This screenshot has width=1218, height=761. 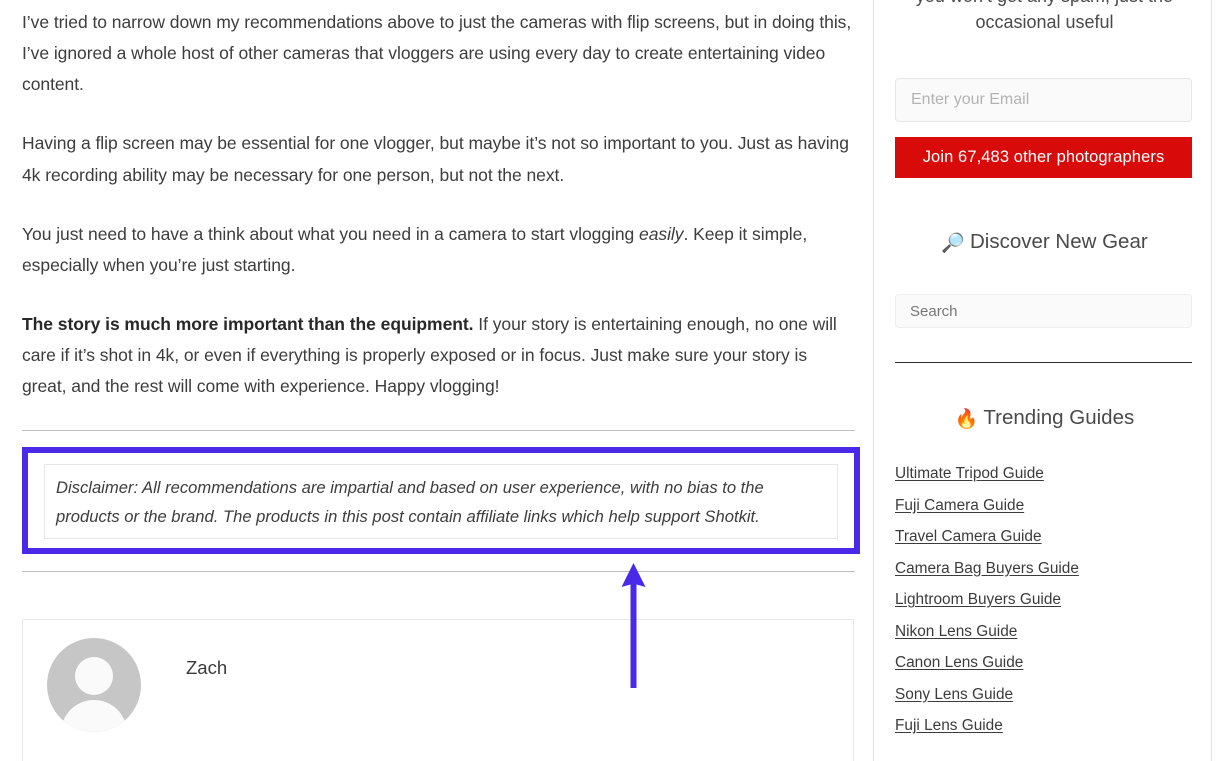 What do you see at coordinates (1059, 417) in the screenshot?
I see `trending-heading-label: Trending Guides` at bounding box center [1059, 417].